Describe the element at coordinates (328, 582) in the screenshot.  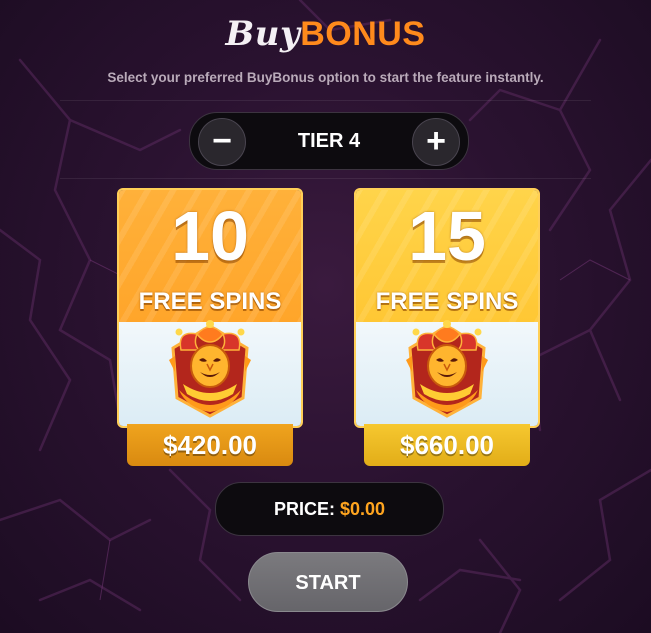
I see `start-button: START` at that location.